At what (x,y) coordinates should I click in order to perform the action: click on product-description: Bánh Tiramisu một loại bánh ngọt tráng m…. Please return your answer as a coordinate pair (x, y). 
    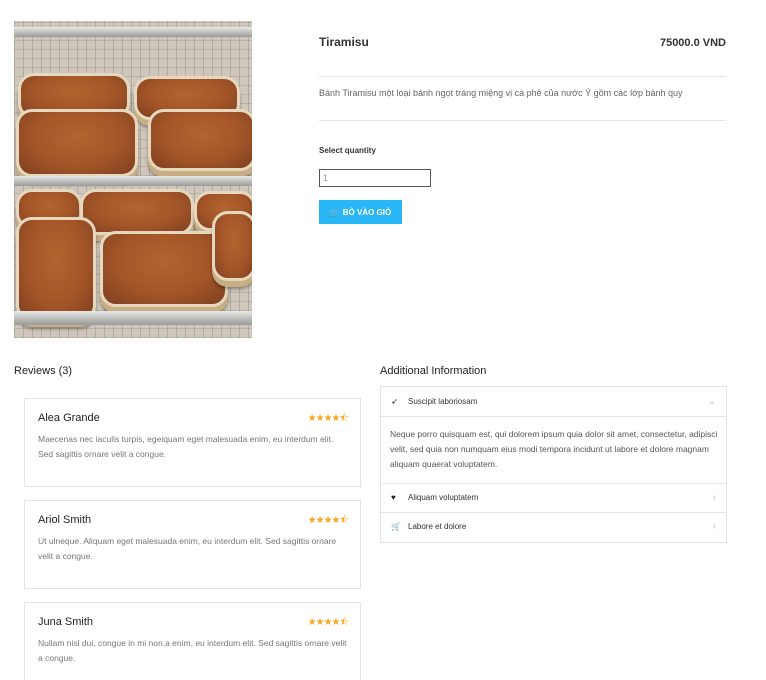
    Looking at the image, I should click on (501, 93).